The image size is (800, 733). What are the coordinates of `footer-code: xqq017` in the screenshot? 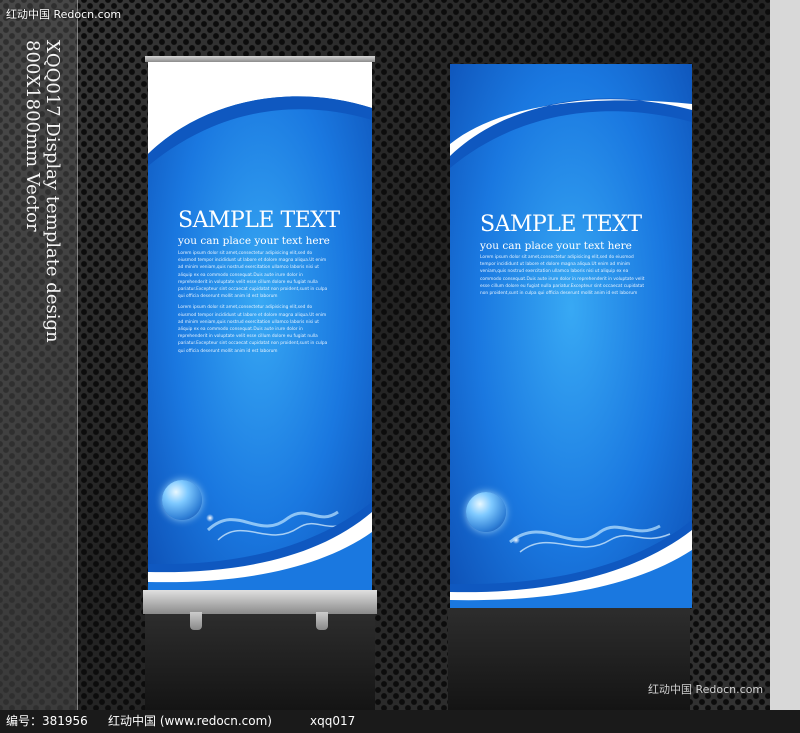 It's located at (333, 721).